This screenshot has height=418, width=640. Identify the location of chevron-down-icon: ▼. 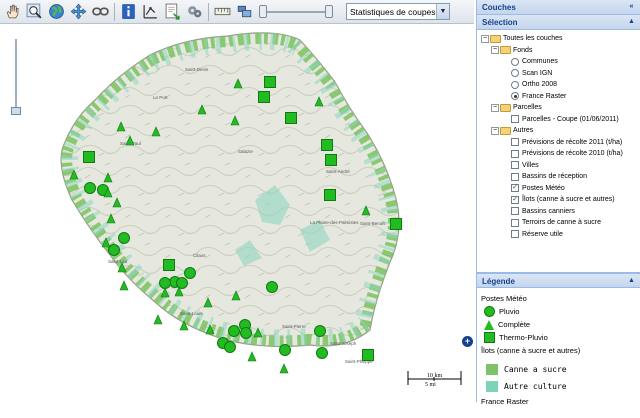
(442, 11).